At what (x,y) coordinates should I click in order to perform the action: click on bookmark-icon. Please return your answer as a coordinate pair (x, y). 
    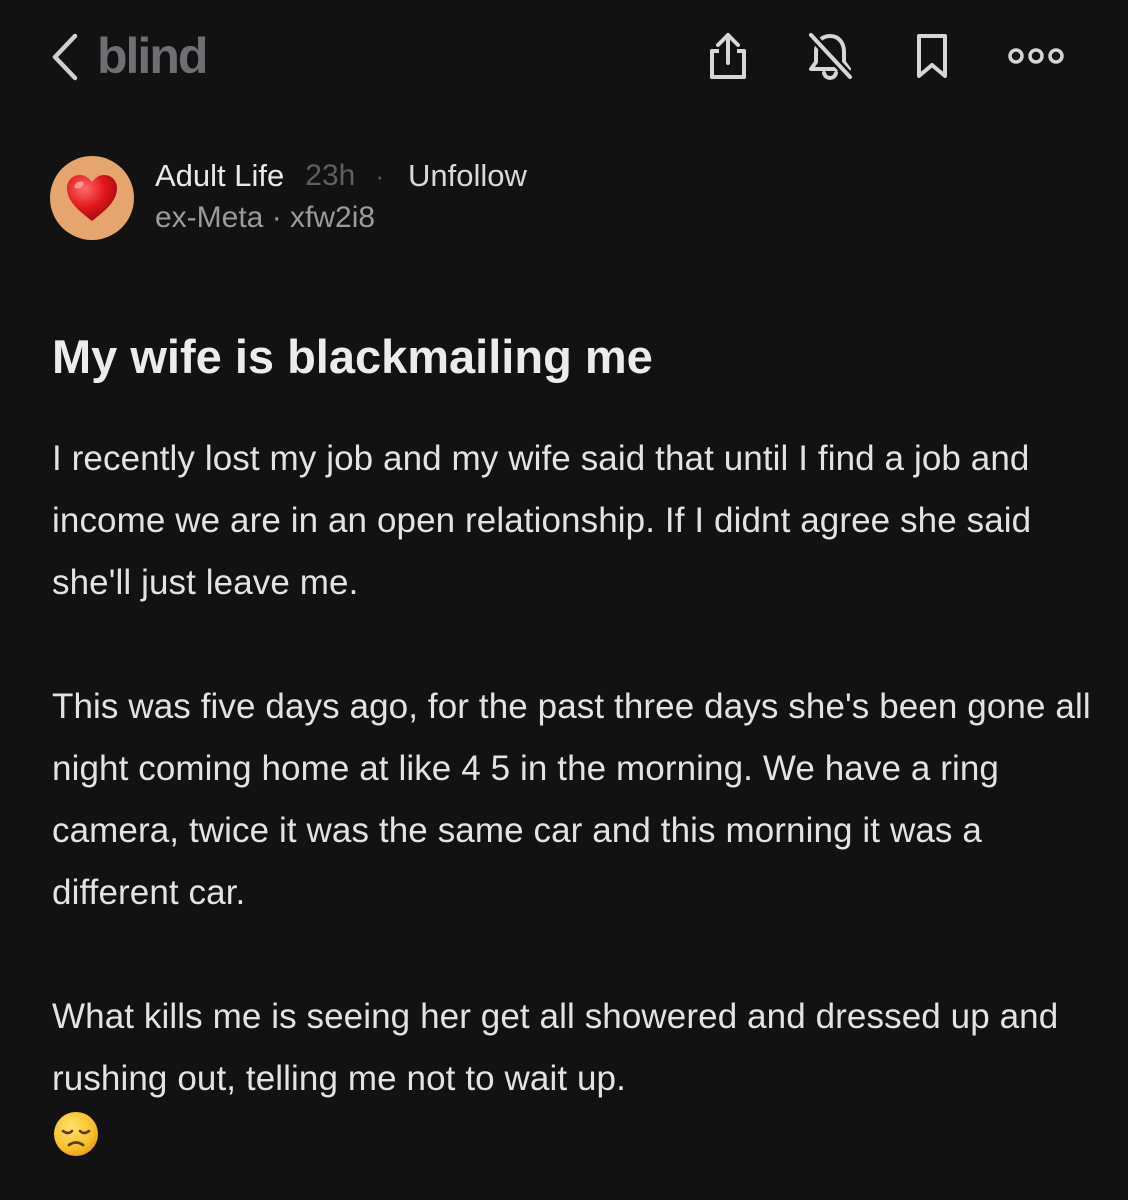
    Looking at the image, I should click on (932, 56).